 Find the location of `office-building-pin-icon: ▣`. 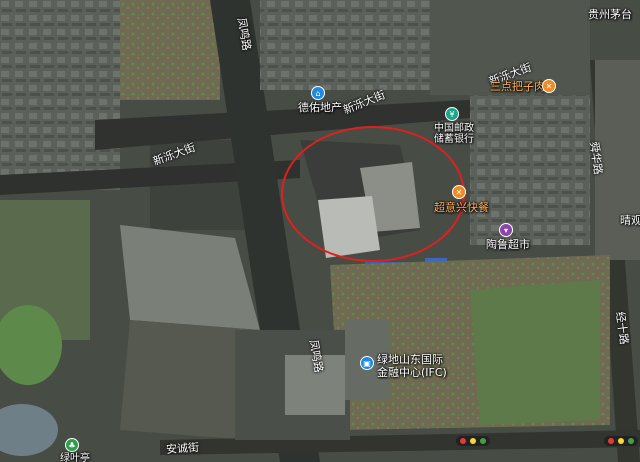

office-building-pin-icon: ▣ is located at coordinates (367, 363).